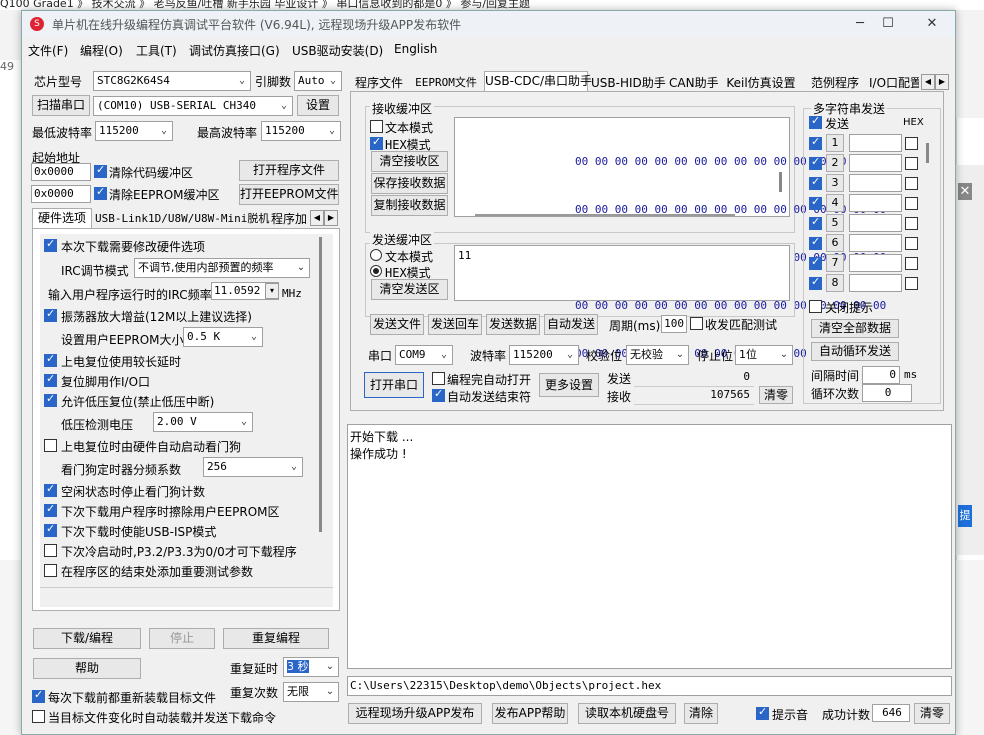 Image resolution: width=984 pixels, height=735 pixels. Describe the element at coordinates (379, 83) in the screenshot. I see `tab-program-file: 程序文件` at that location.